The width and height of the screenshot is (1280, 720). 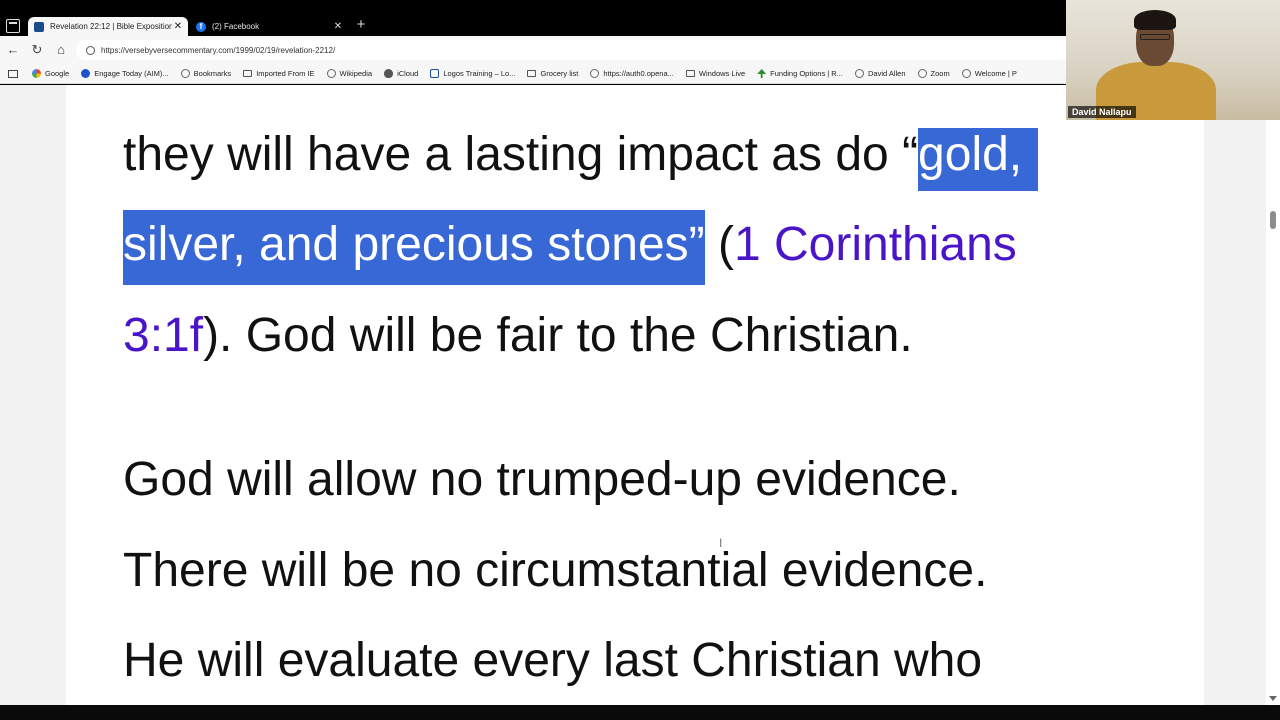 What do you see at coordinates (1273, 395) in the screenshot?
I see `page-scrollbar` at bounding box center [1273, 395].